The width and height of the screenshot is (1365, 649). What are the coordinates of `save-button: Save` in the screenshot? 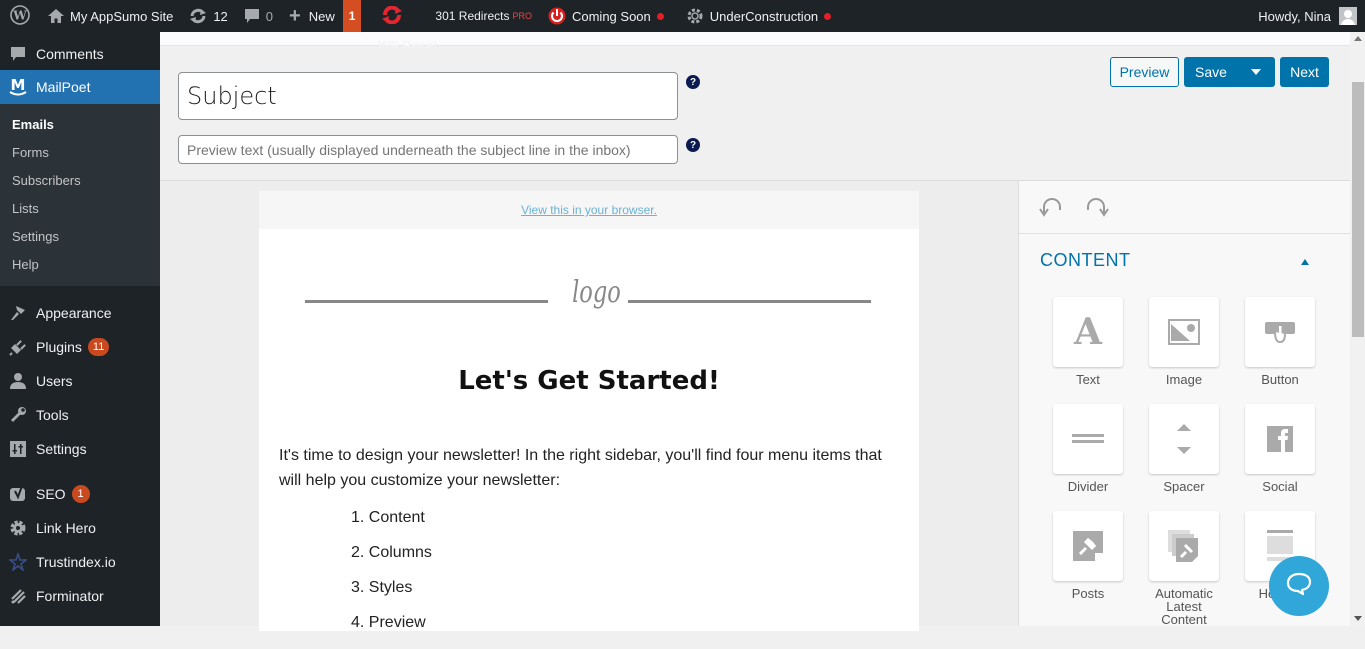 It's located at (1229, 72).